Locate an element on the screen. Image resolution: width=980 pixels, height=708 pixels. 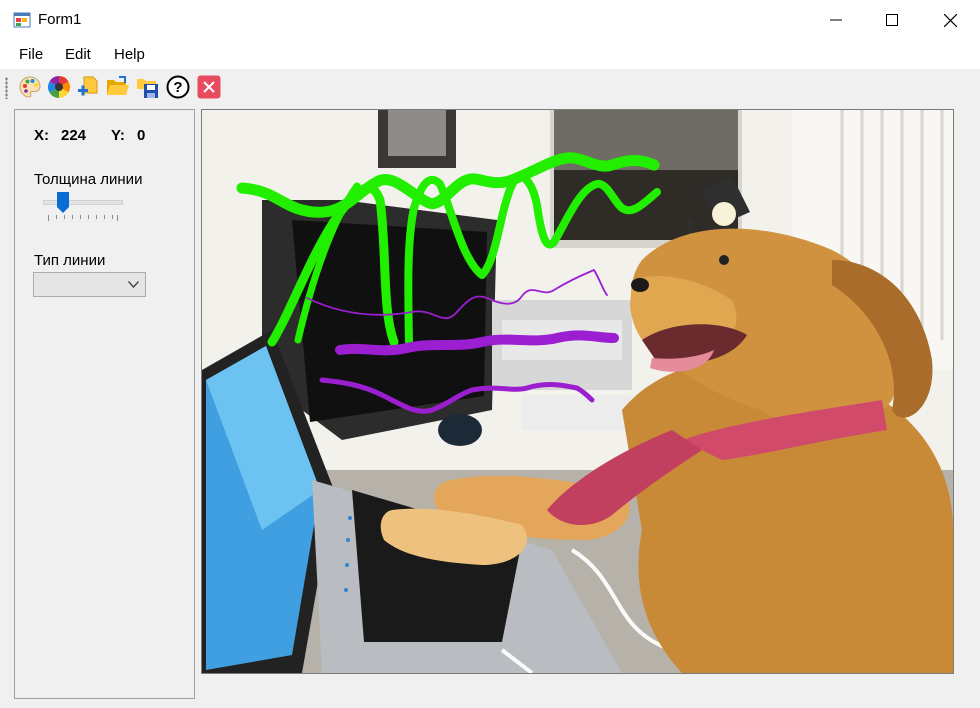
x-value: 224 is located at coordinates (74, 135).